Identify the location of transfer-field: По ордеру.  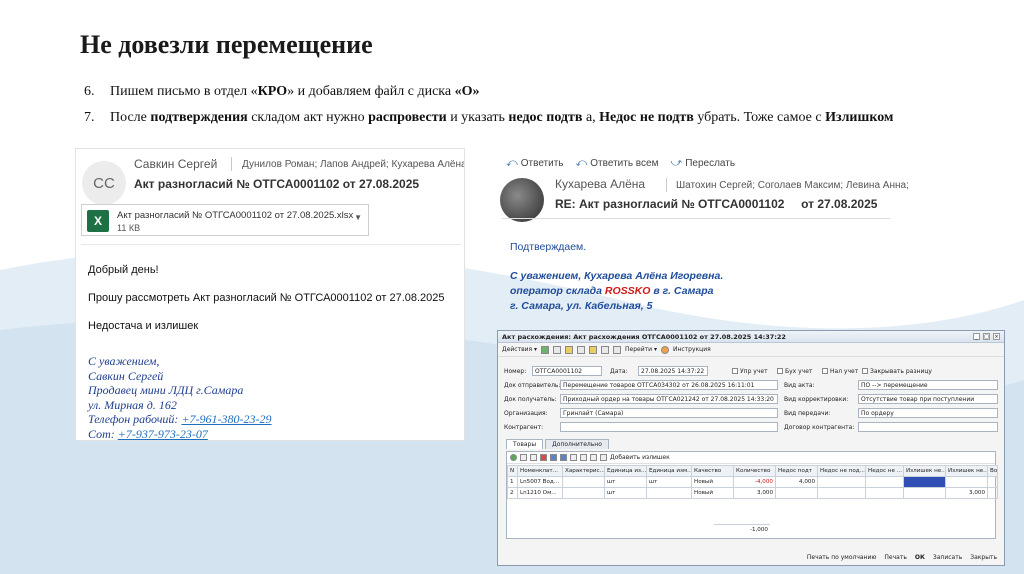
(928, 413).